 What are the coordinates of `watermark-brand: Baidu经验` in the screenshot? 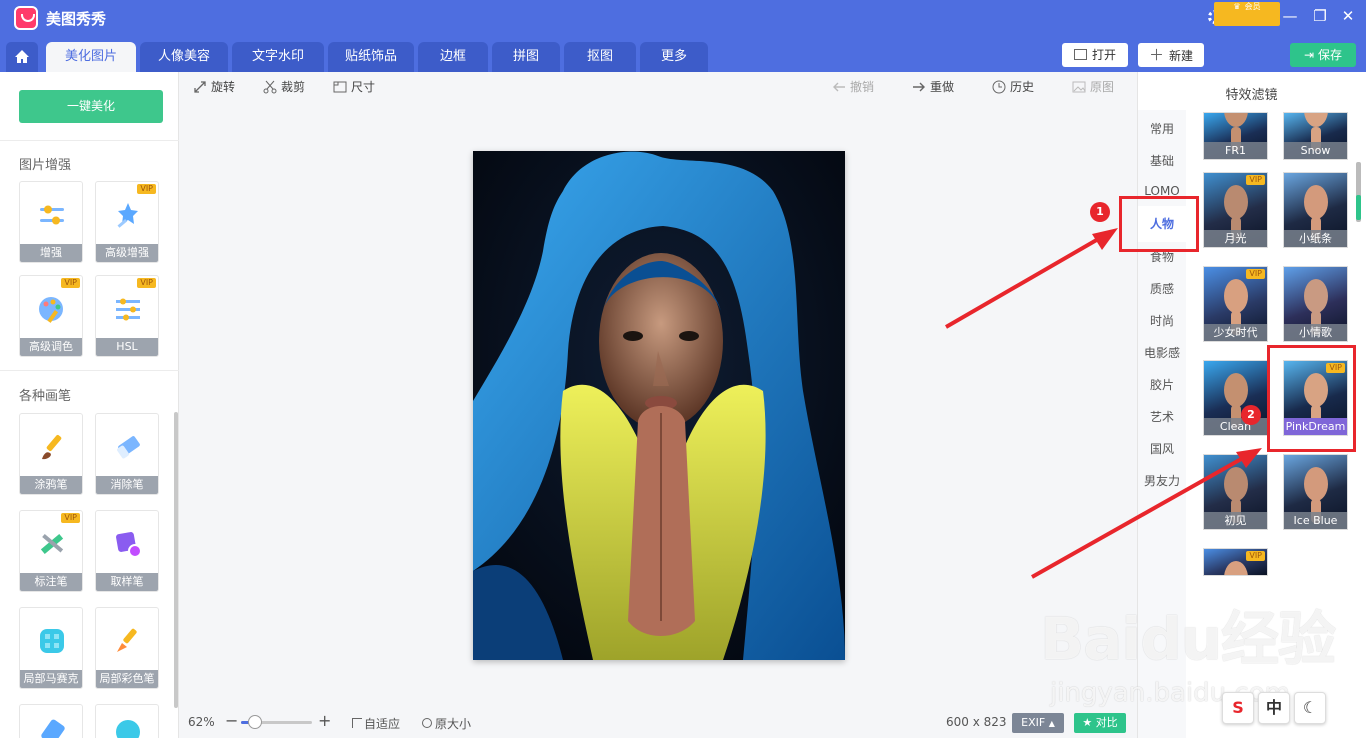 It's located at (1188, 639).